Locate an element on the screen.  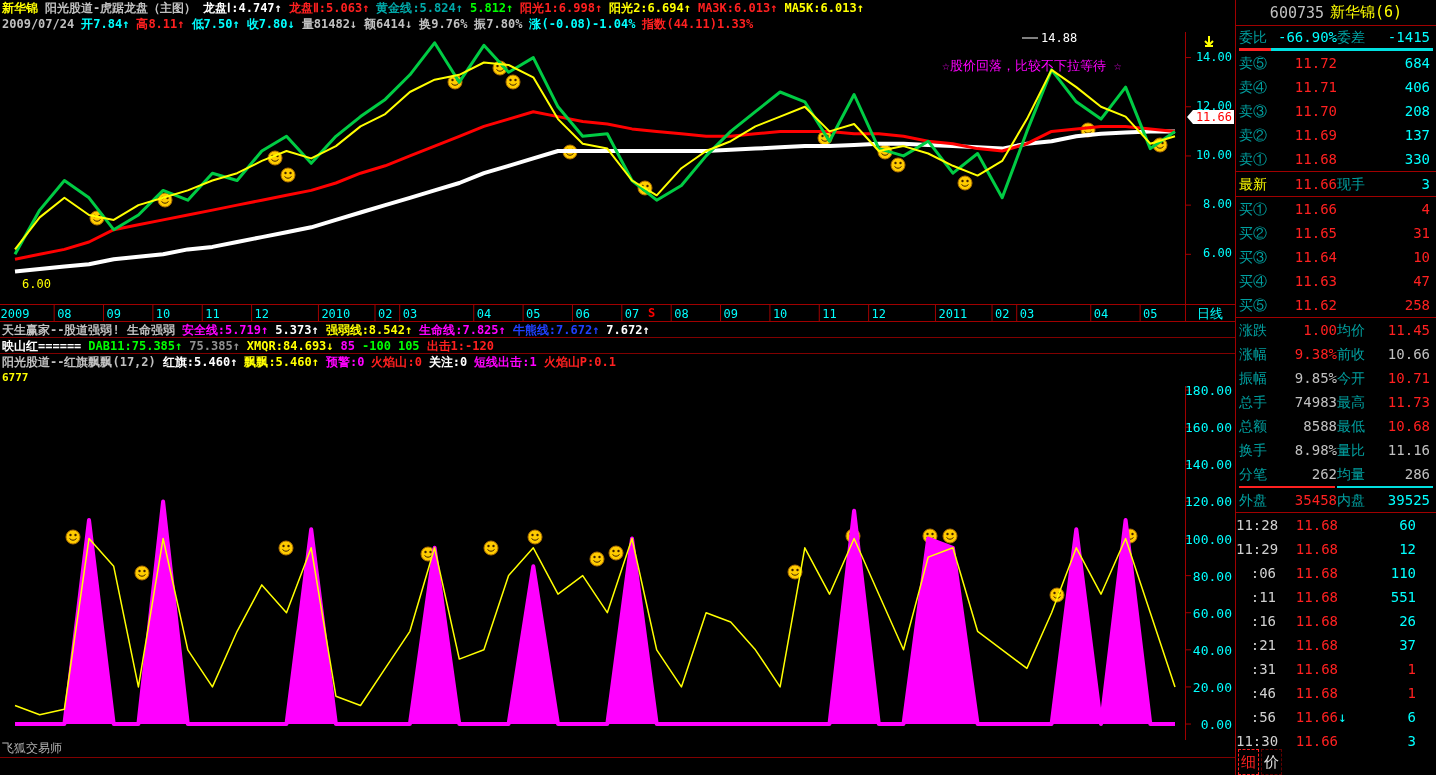
indicator-value: 105 is located at coordinates (408, 345).